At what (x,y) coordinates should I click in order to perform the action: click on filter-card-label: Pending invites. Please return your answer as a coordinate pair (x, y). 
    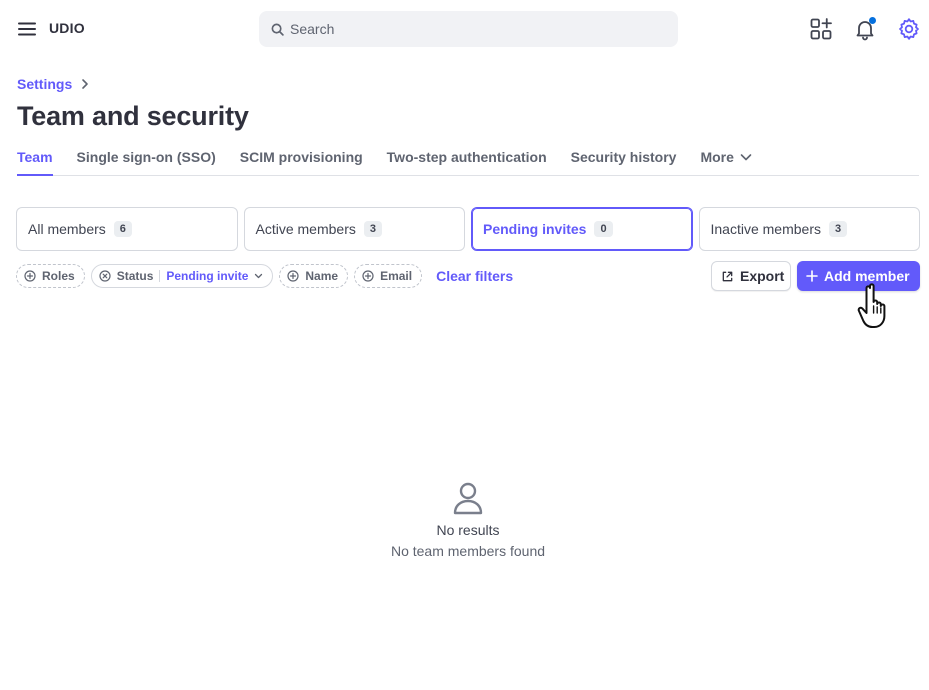
    Looking at the image, I should click on (535, 229).